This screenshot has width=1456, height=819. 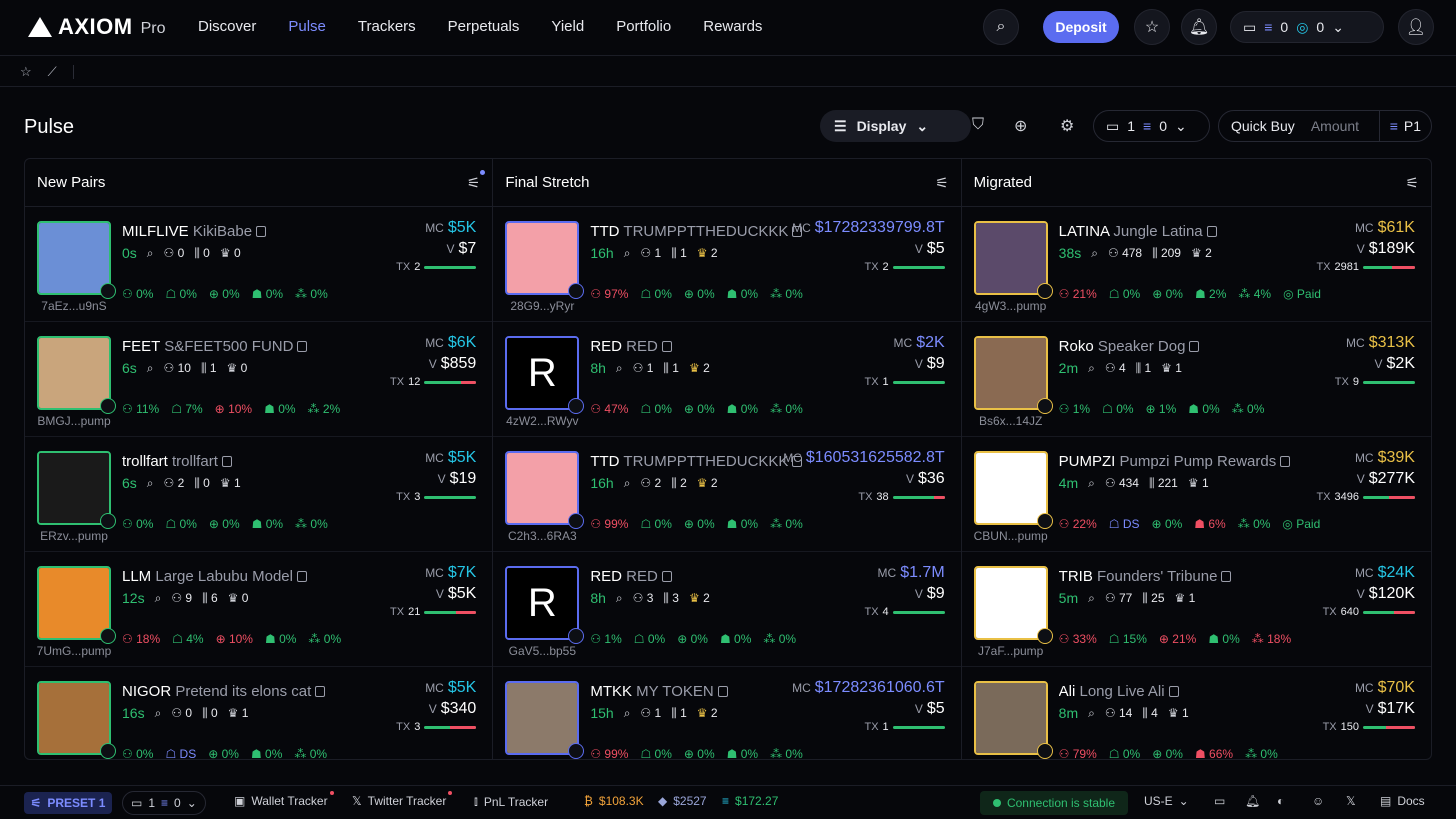 I want to click on contract-address: GaV5...bp55, so click(x=542, y=651).